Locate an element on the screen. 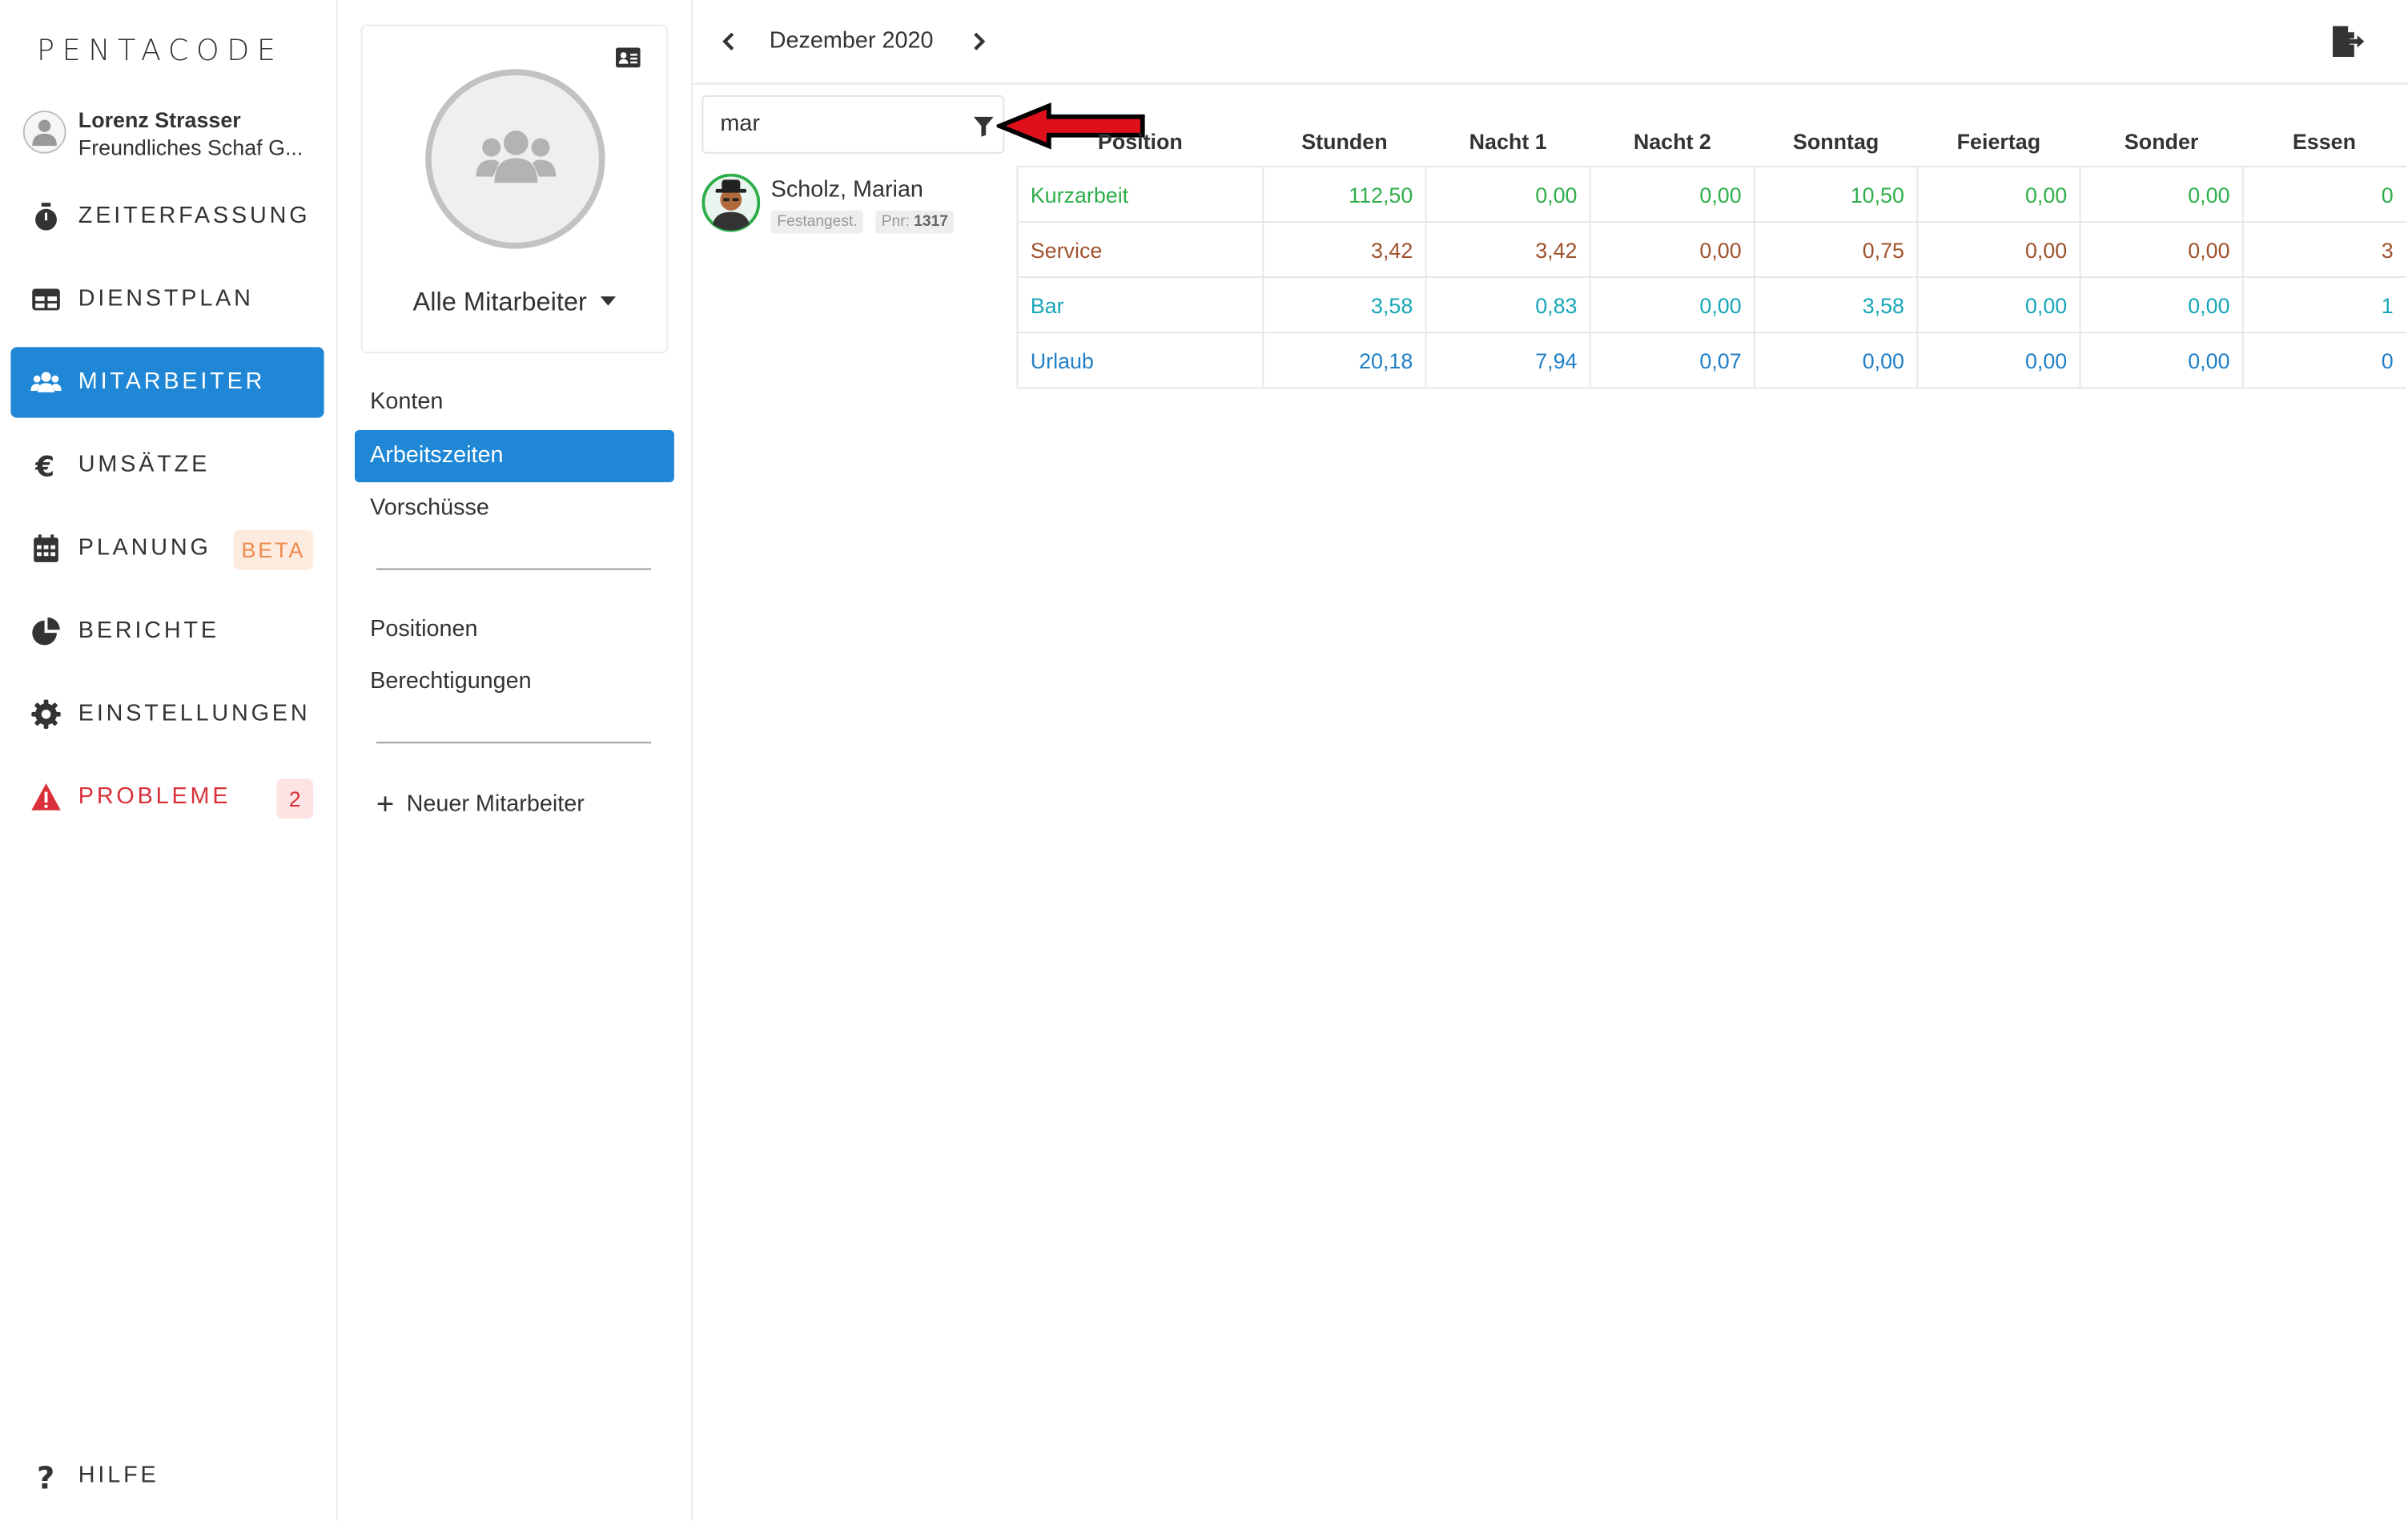 The image size is (2408, 1521). pie-chart-icon is located at coordinates (46, 631).